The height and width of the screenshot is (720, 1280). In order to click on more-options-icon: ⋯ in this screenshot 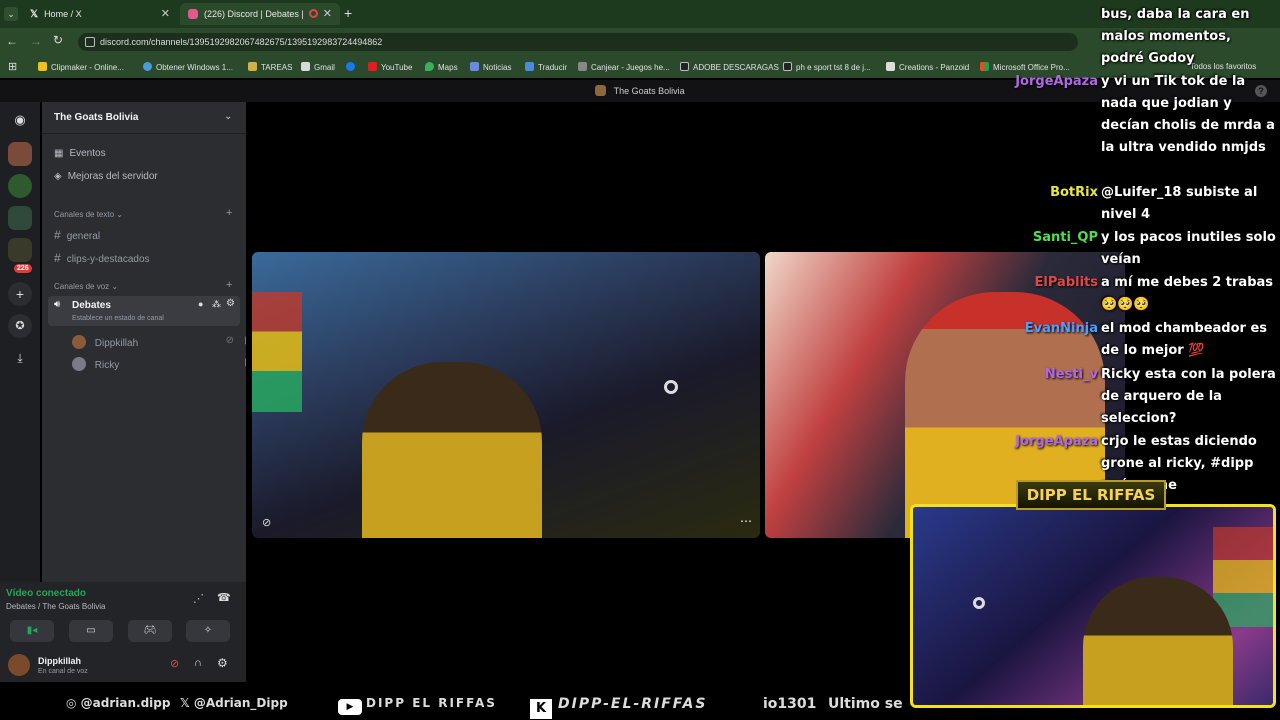, I will do `click(746, 521)`.